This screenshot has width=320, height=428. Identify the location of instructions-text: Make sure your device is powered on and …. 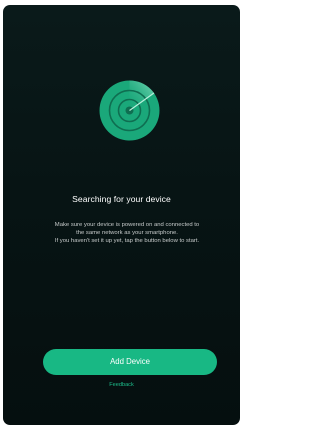
(127, 234).